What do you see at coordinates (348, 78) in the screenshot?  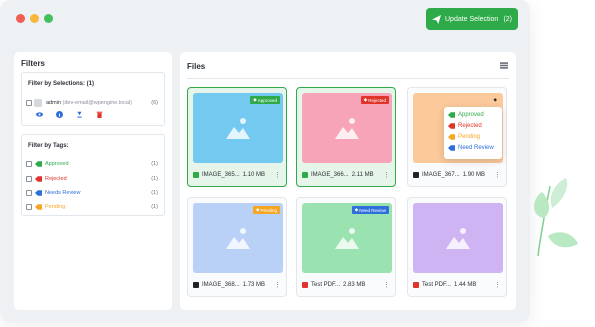 I see `files-divider` at bounding box center [348, 78].